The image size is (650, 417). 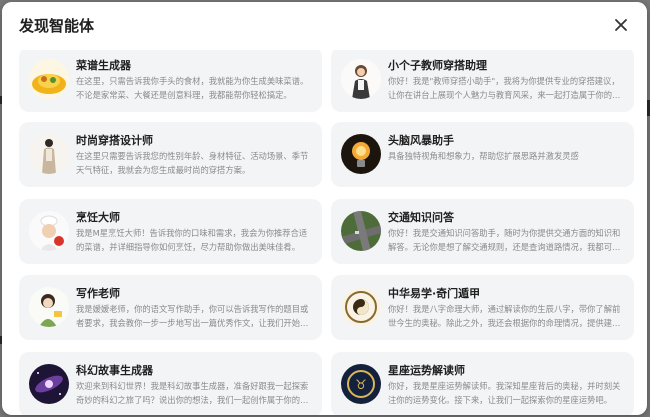 I want to click on agent-name: 中华易学·奇门遁甲, so click(x=434, y=293).